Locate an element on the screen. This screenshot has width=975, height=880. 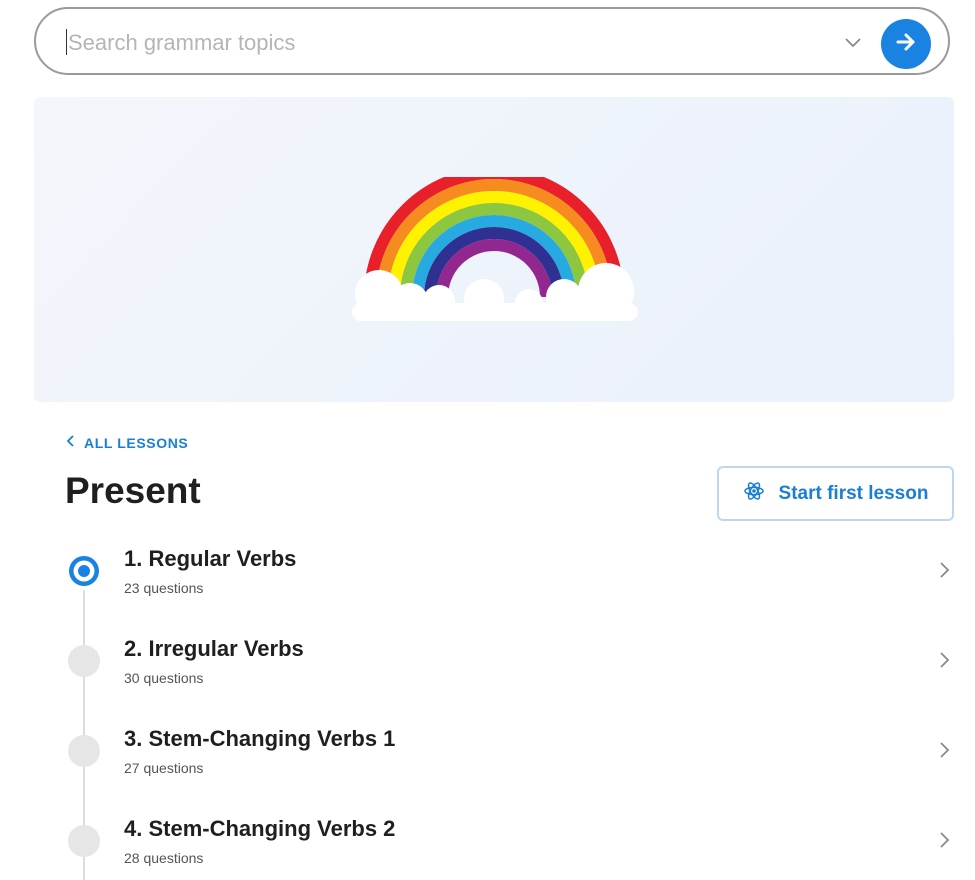
lesson-title: 2. Irregular Verbs is located at coordinates (214, 648).